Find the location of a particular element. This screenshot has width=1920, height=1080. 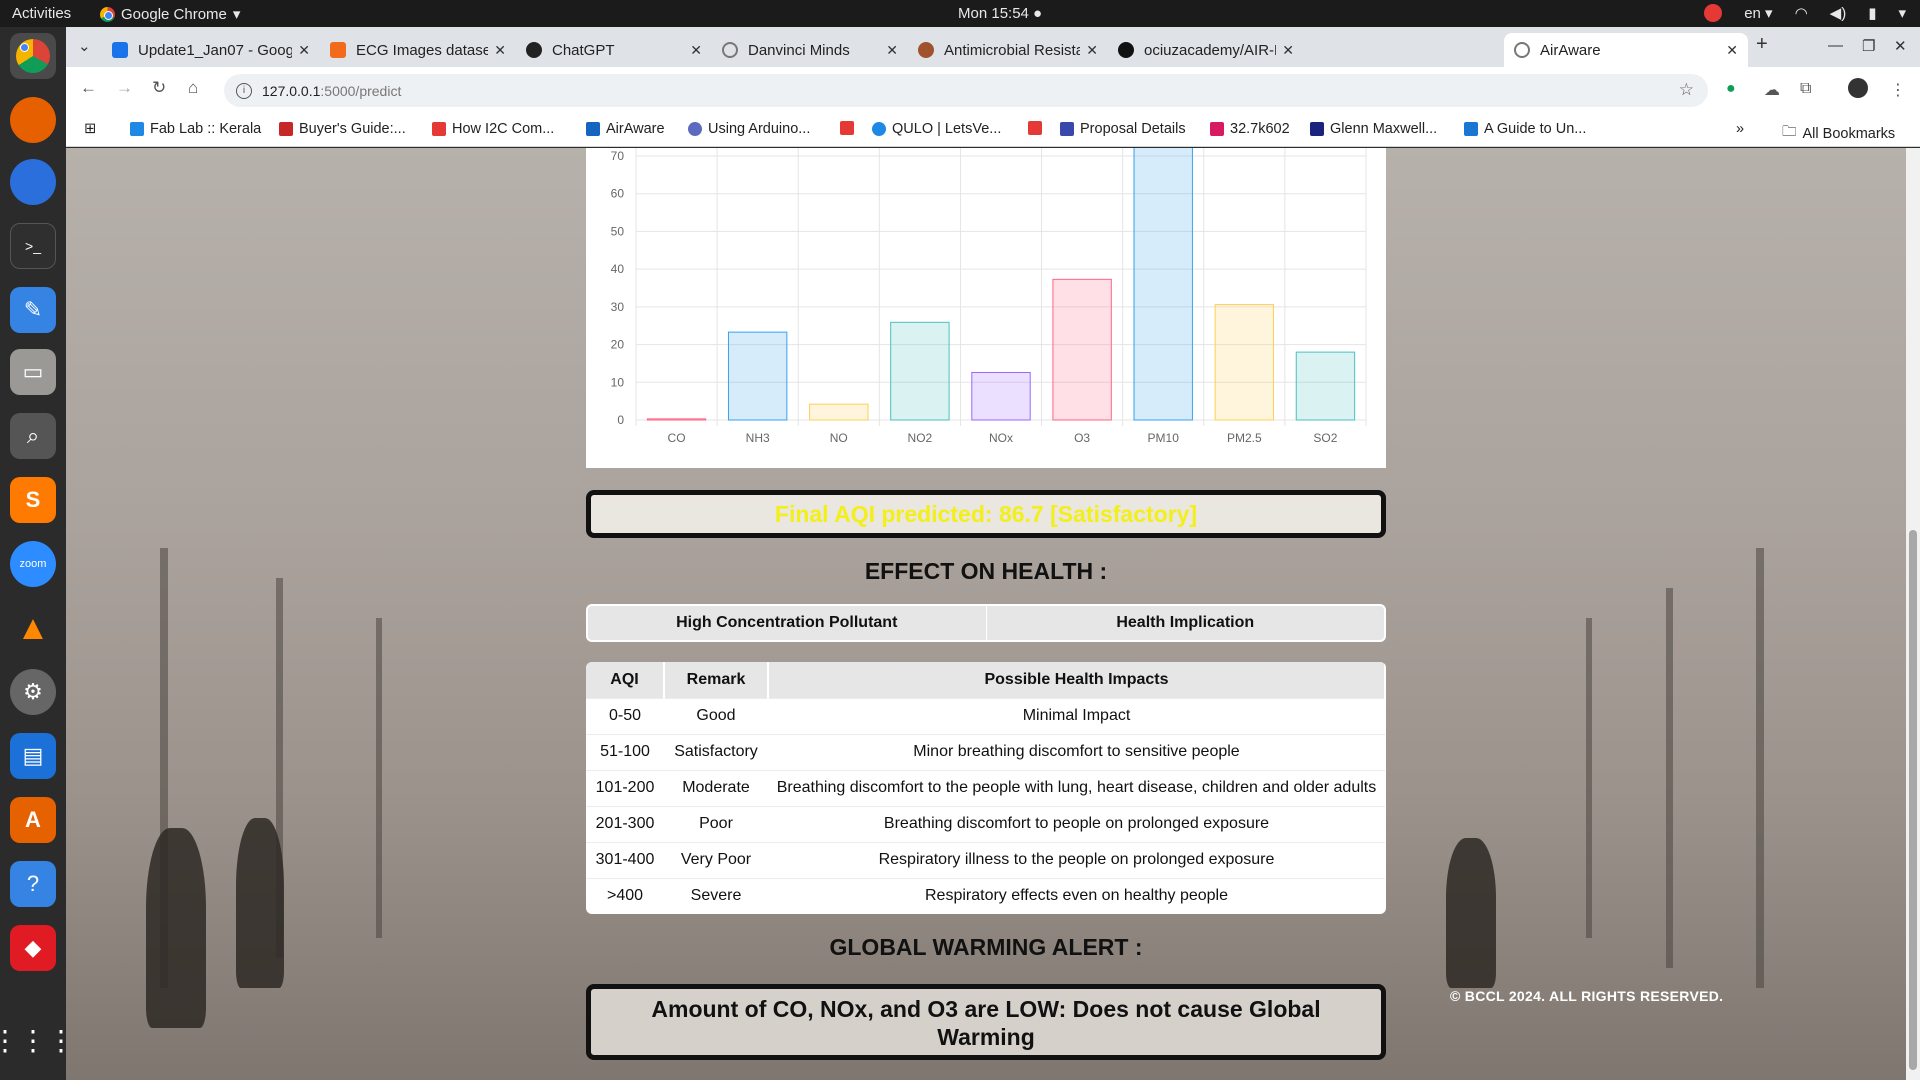

bar-pm10 is located at coordinates (1163, 284).